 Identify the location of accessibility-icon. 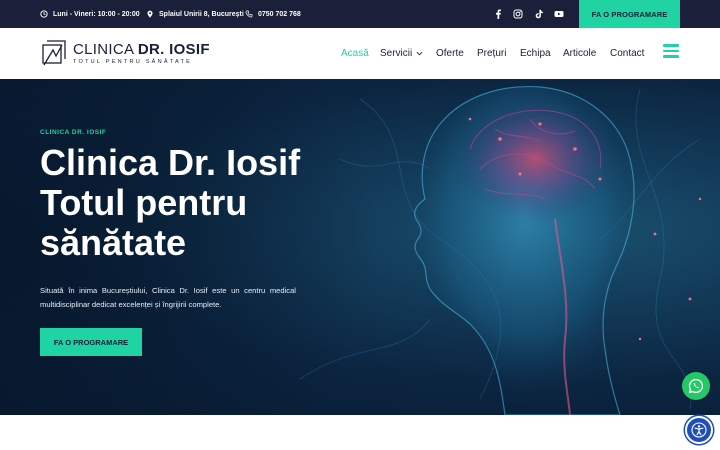
(699, 430).